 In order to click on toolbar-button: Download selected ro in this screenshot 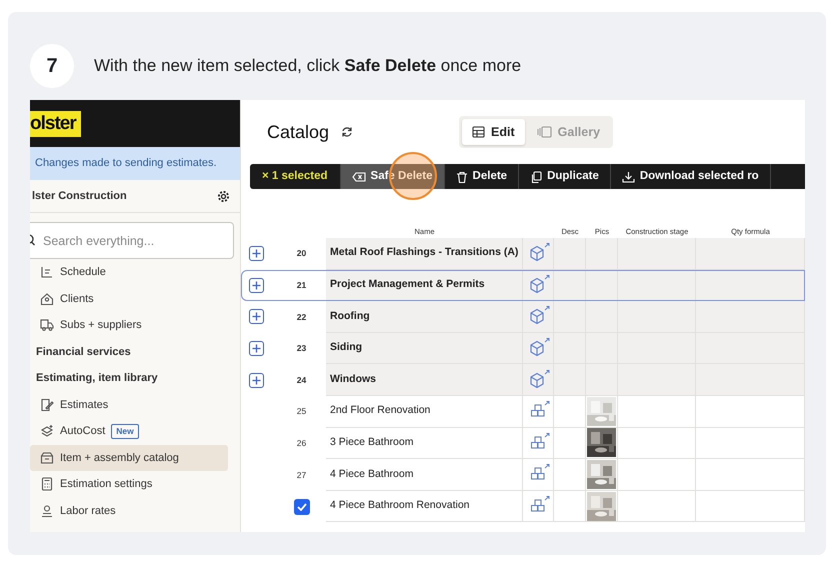, I will do `click(690, 176)`.